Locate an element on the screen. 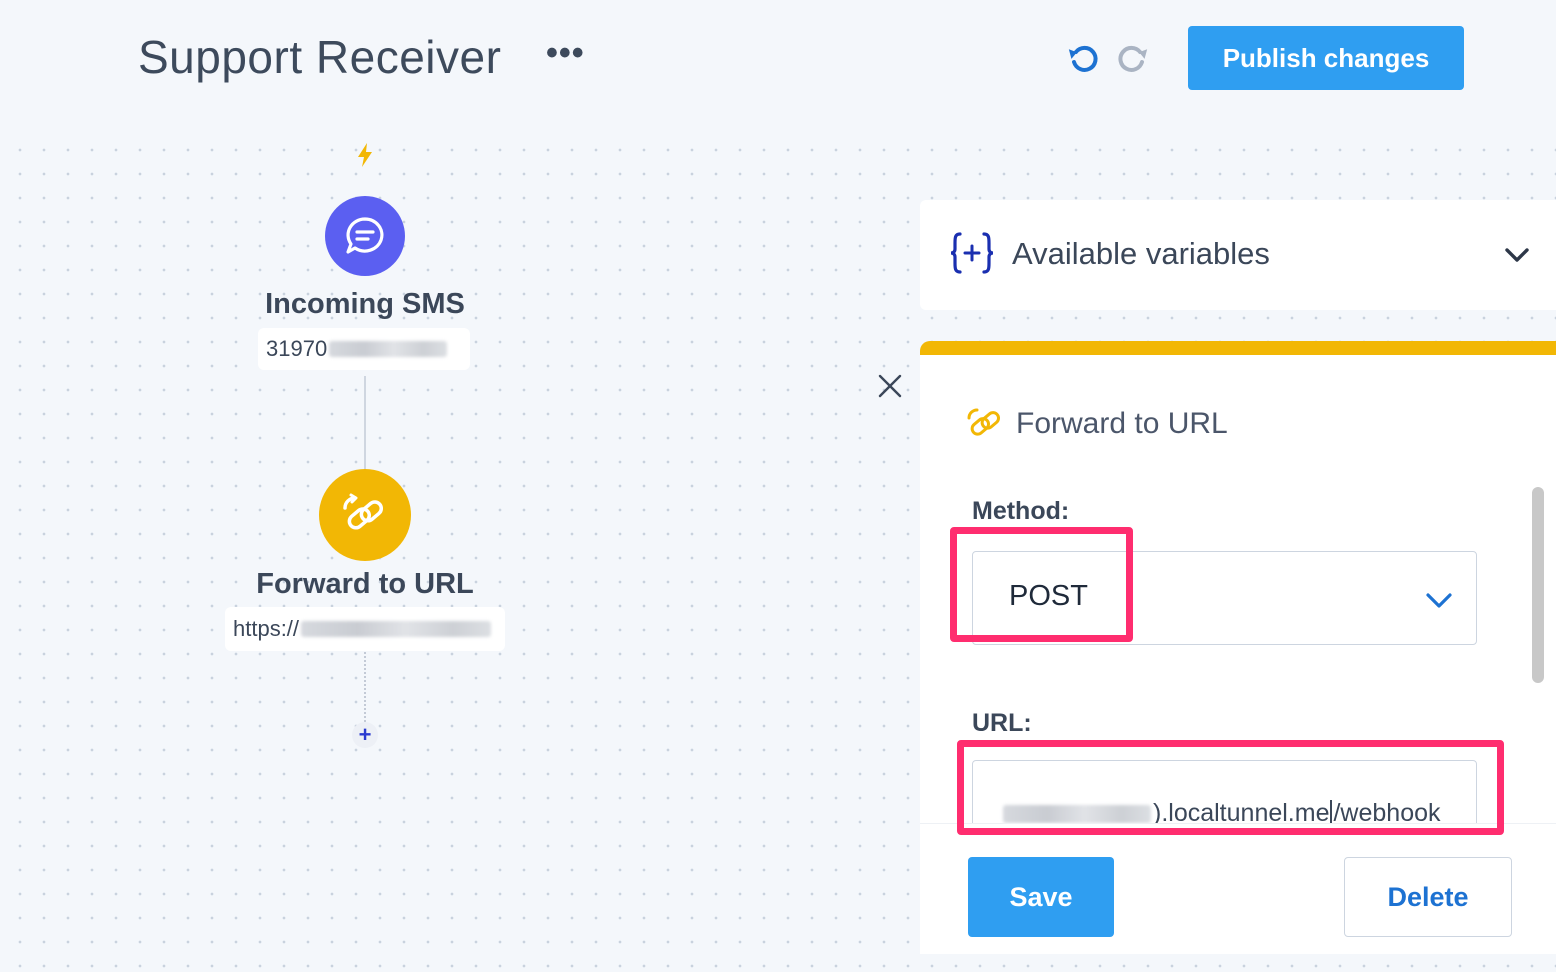  forward-url-preview-text: https:// is located at coordinates (266, 628).